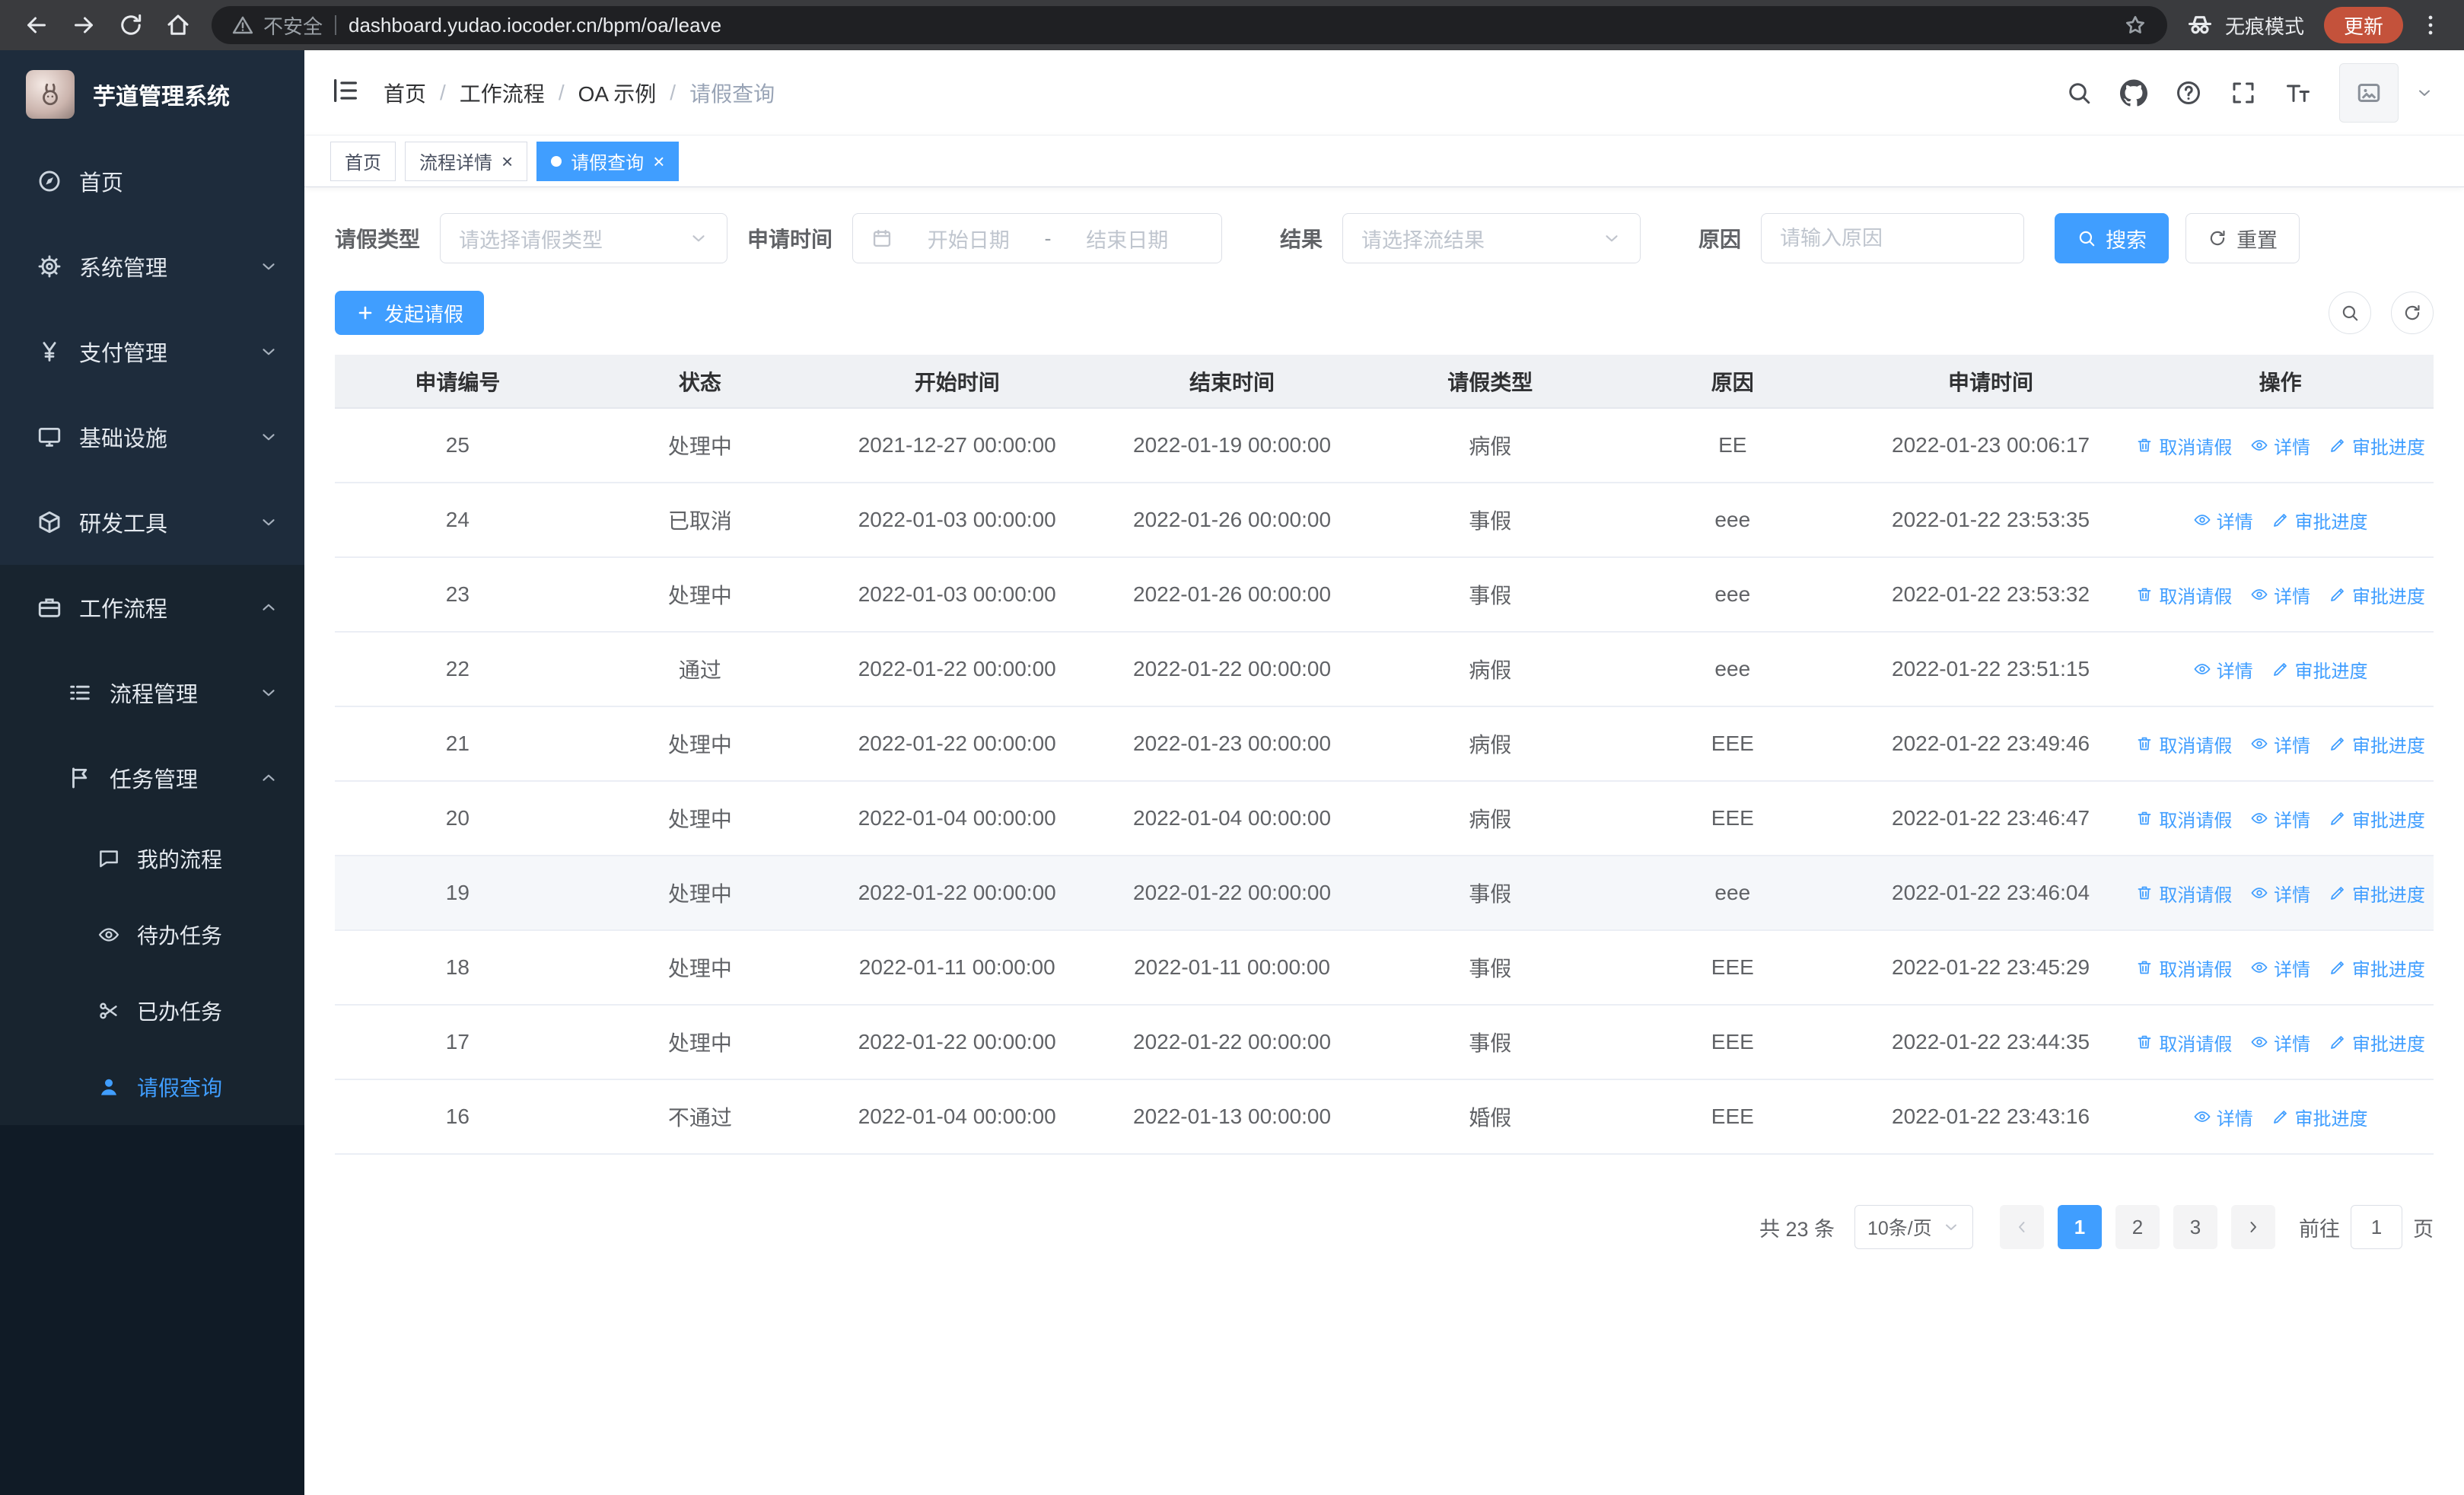 The image size is (2464, 1495). I want to click on sidebar-item-leave-query: 请假查询, so click(152, 1087).